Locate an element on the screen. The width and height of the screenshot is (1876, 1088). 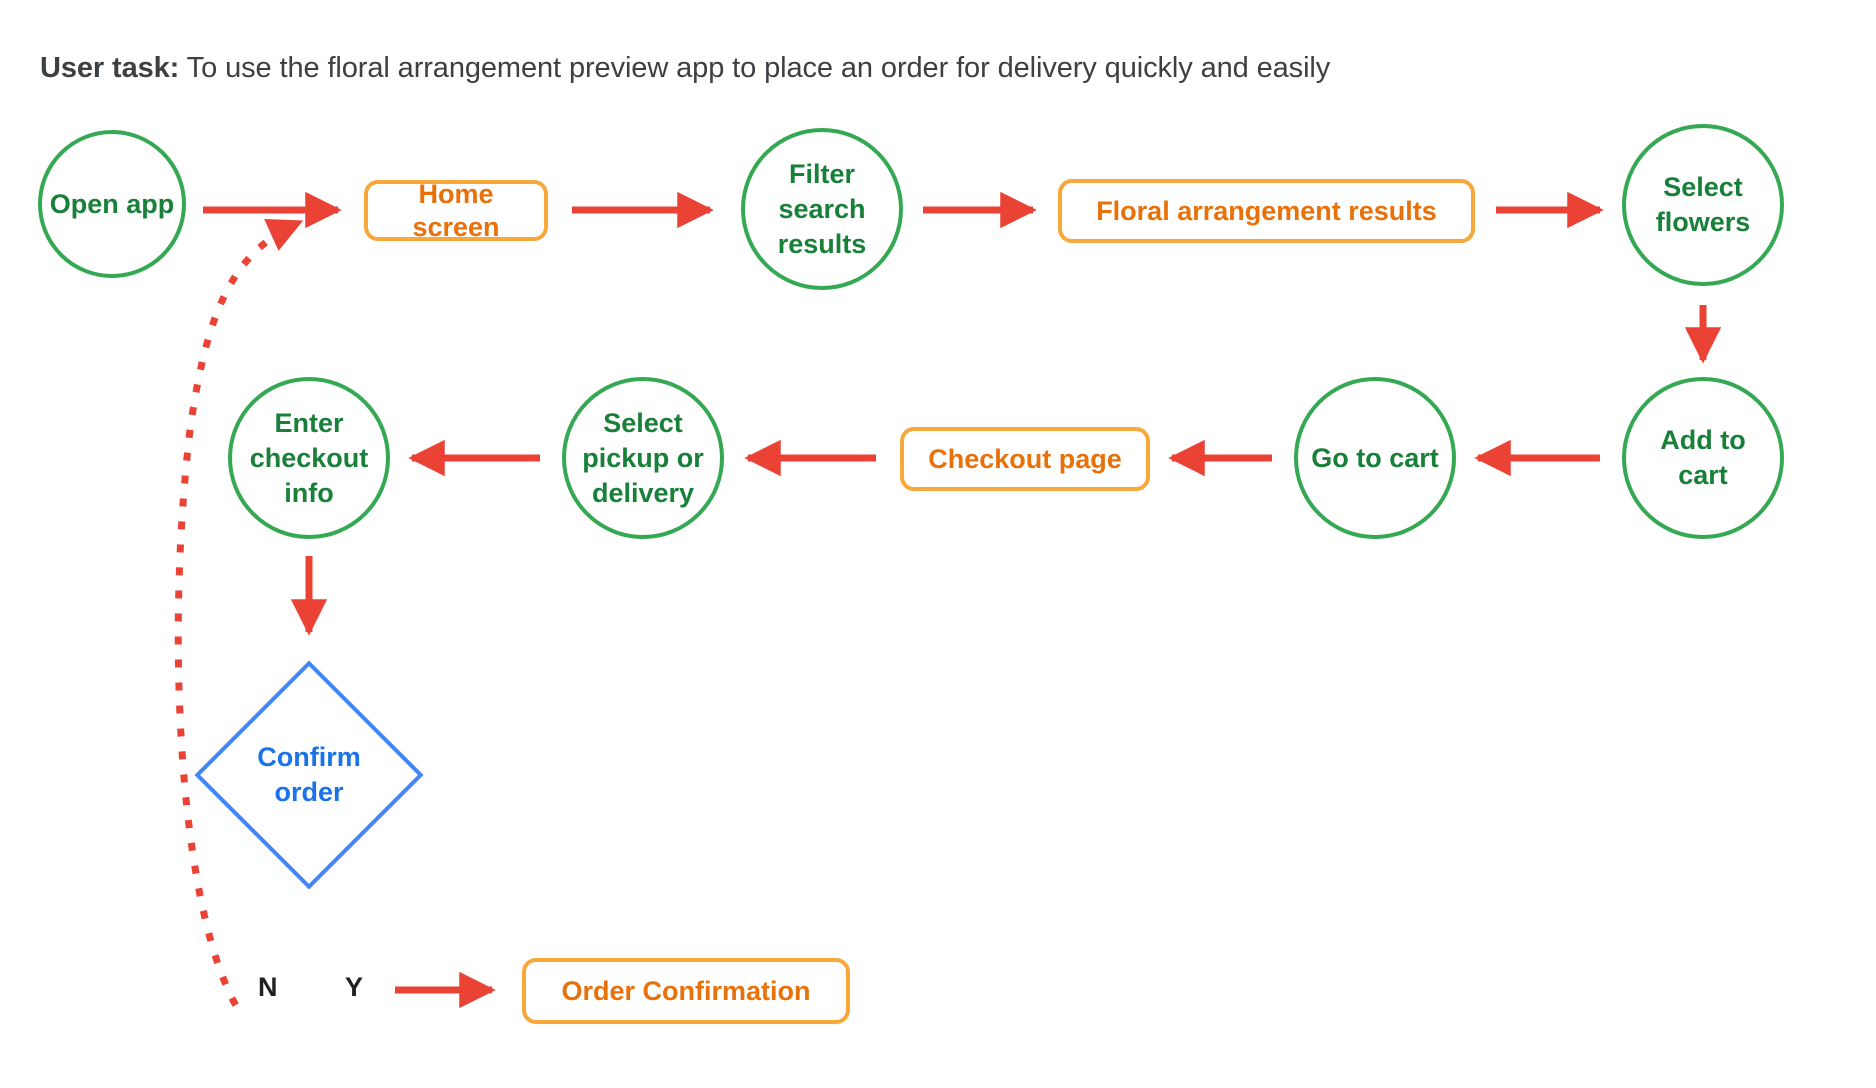
branch-label-no: N is located at coordinates (268, 987).